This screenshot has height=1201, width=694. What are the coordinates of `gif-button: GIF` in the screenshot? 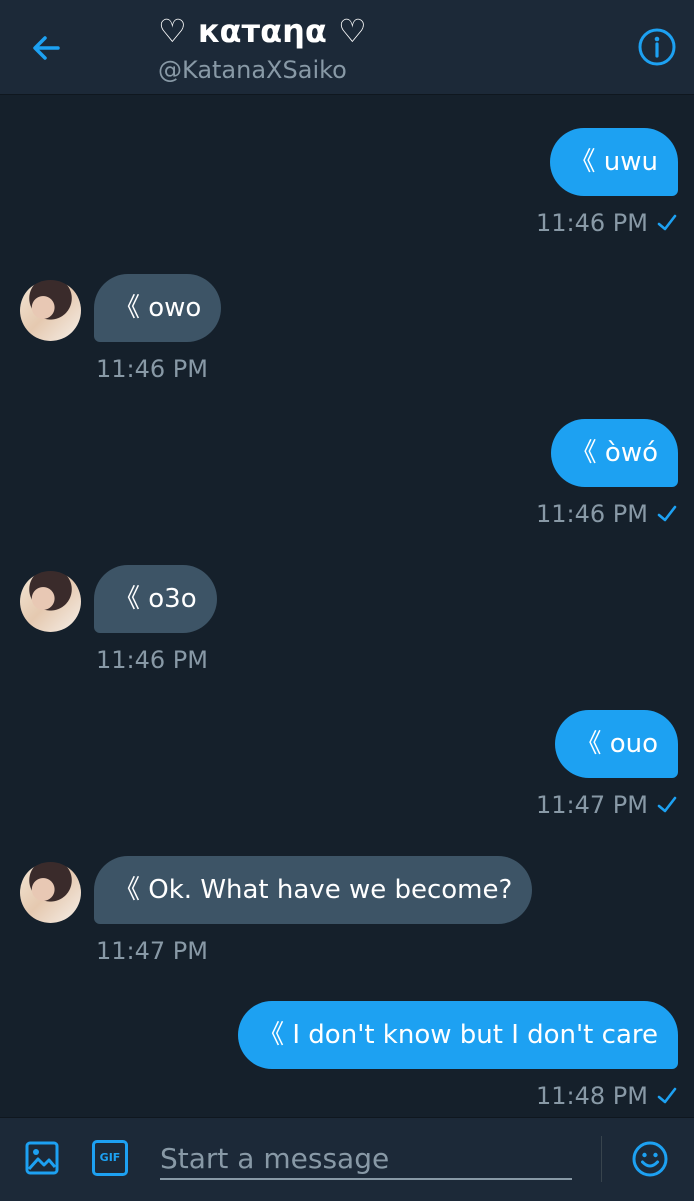 It's located at (110, 1158).